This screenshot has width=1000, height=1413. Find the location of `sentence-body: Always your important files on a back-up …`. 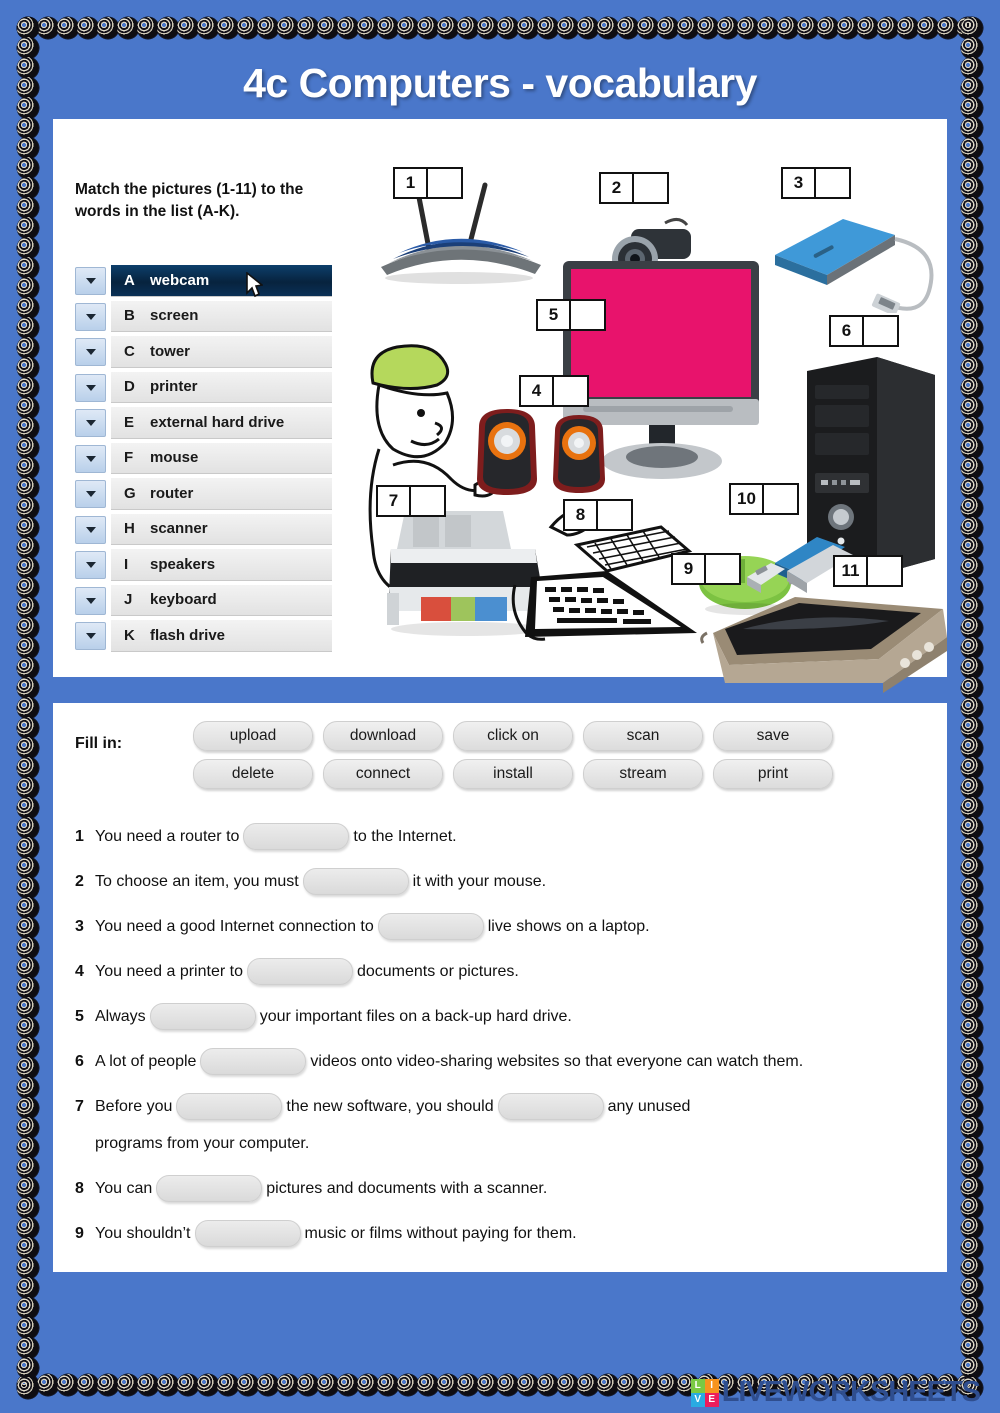

sentence-body: Always your important files on a back-up … is located at coordinates (510, 1017).